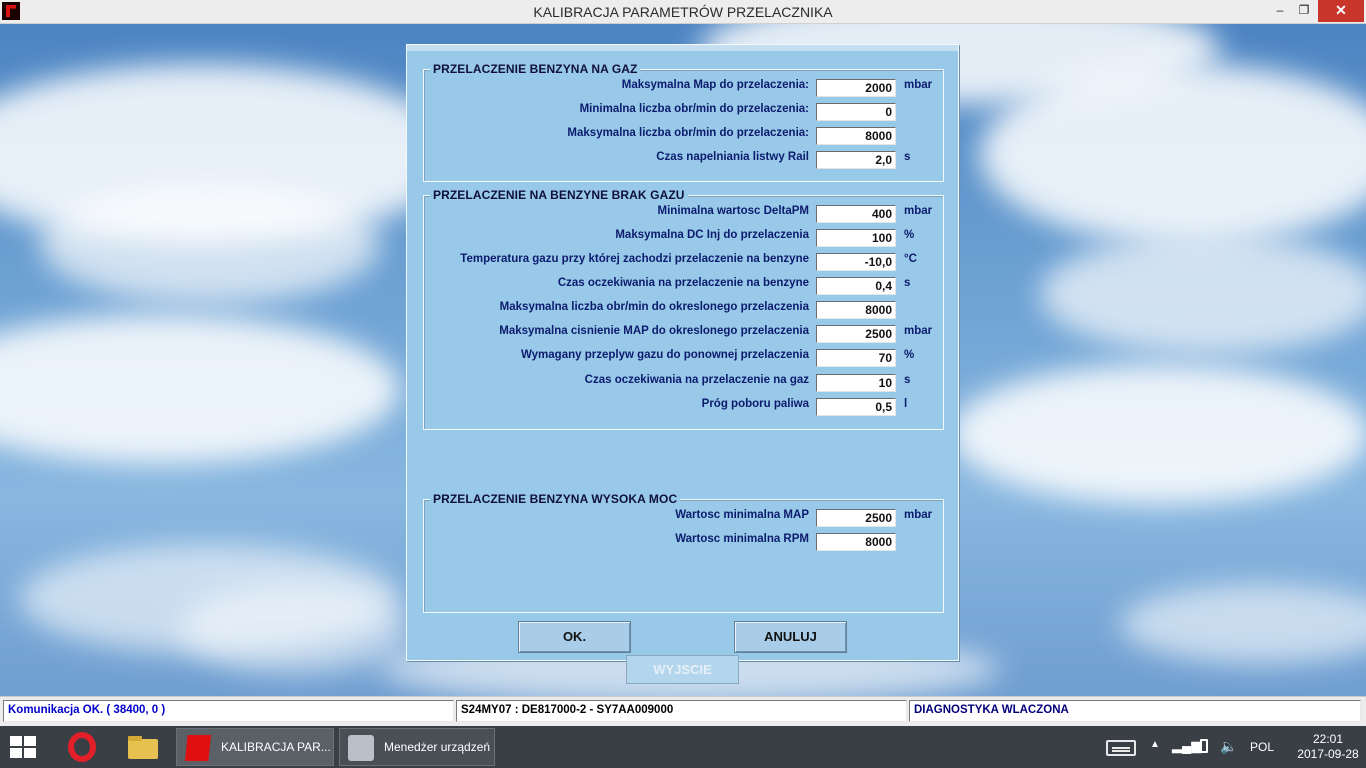 The width and height of the screenshot is (1366, 768). Describe the element at coordinates (715, 85) in the screenshot. I see `param-label: Maksymalna Map do przelaczenia:` at that location.